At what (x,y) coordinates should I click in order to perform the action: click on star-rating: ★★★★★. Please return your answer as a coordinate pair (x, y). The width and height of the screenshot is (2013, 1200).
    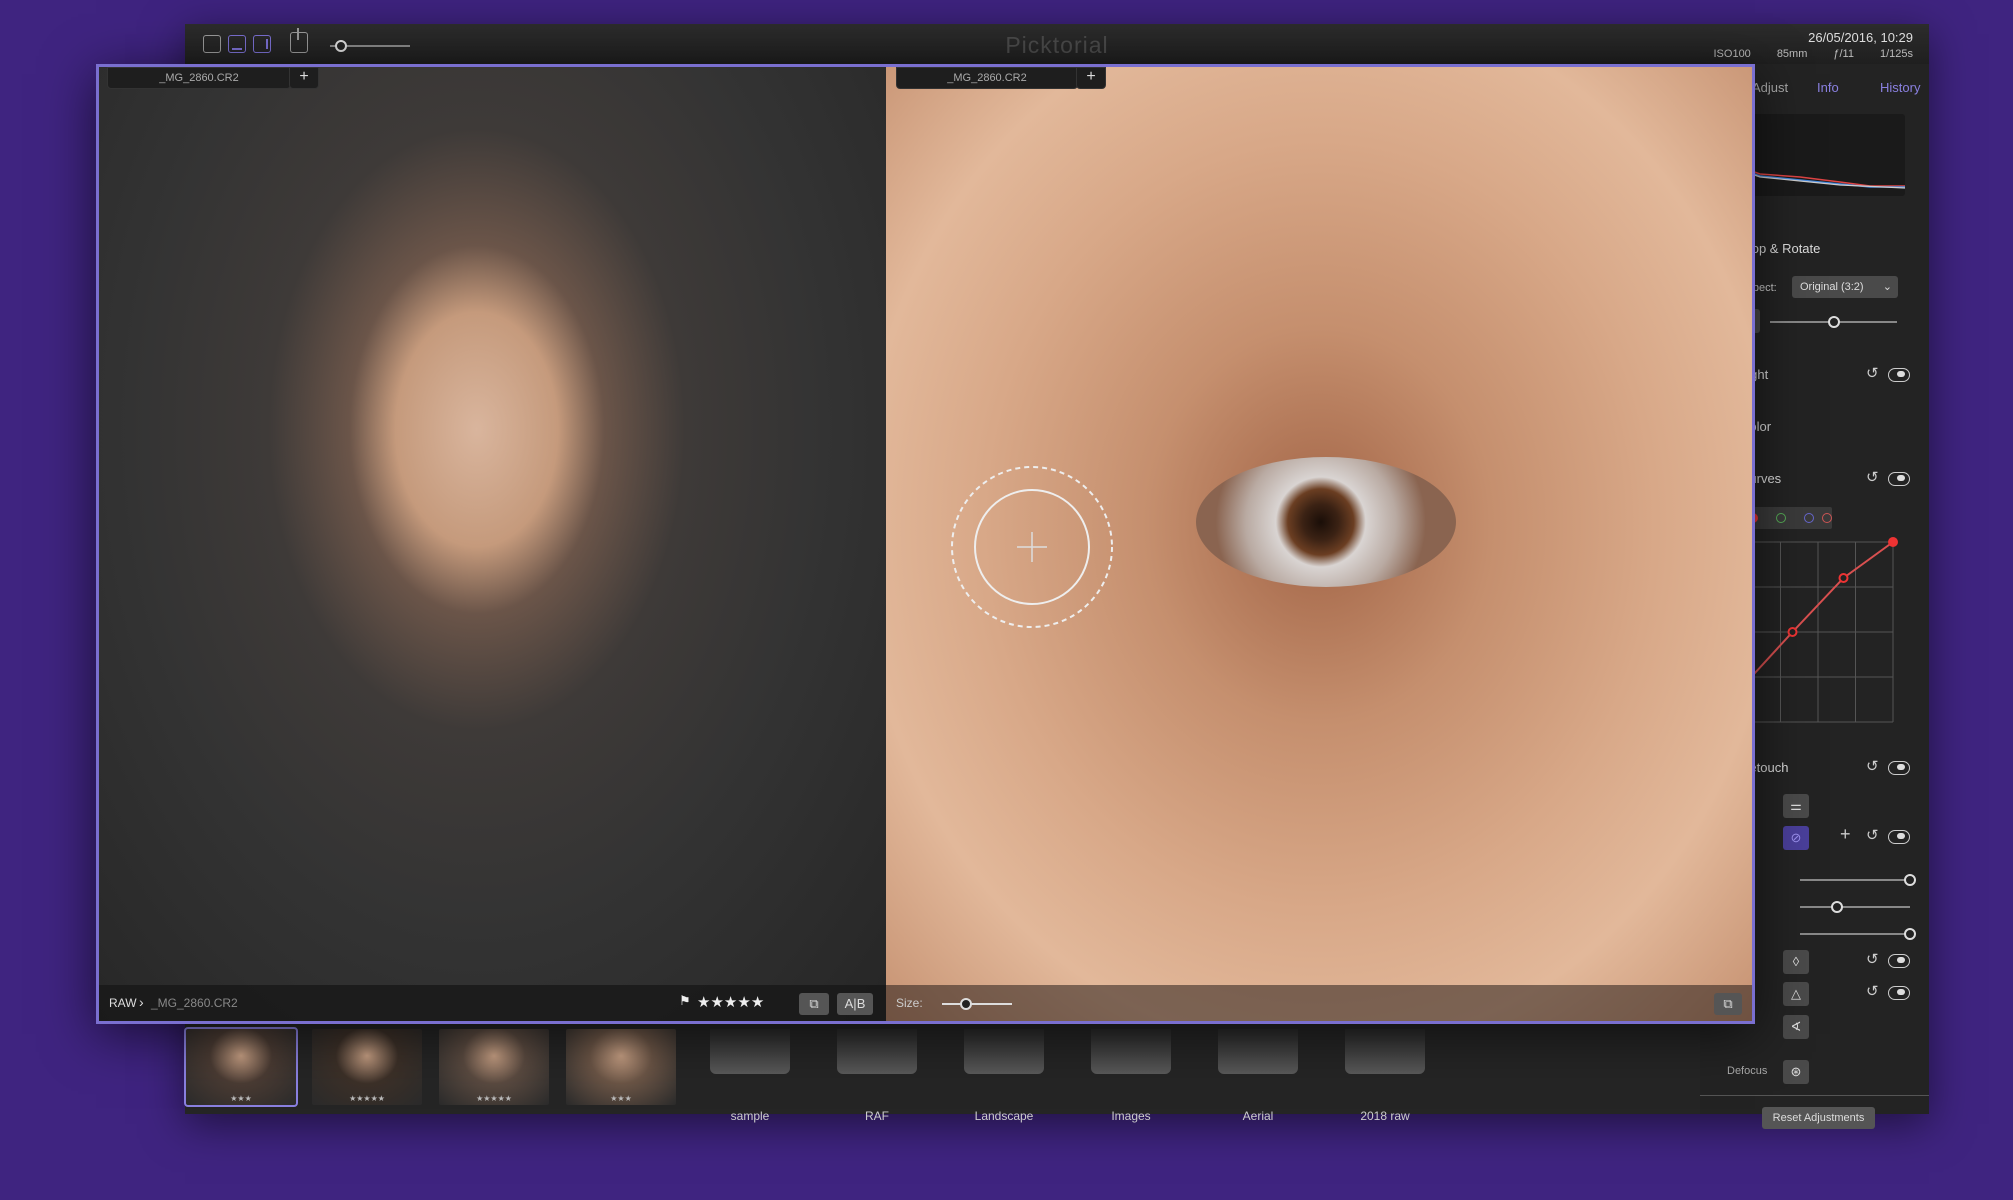
    Looking at the image, I should click on (730, 1002).